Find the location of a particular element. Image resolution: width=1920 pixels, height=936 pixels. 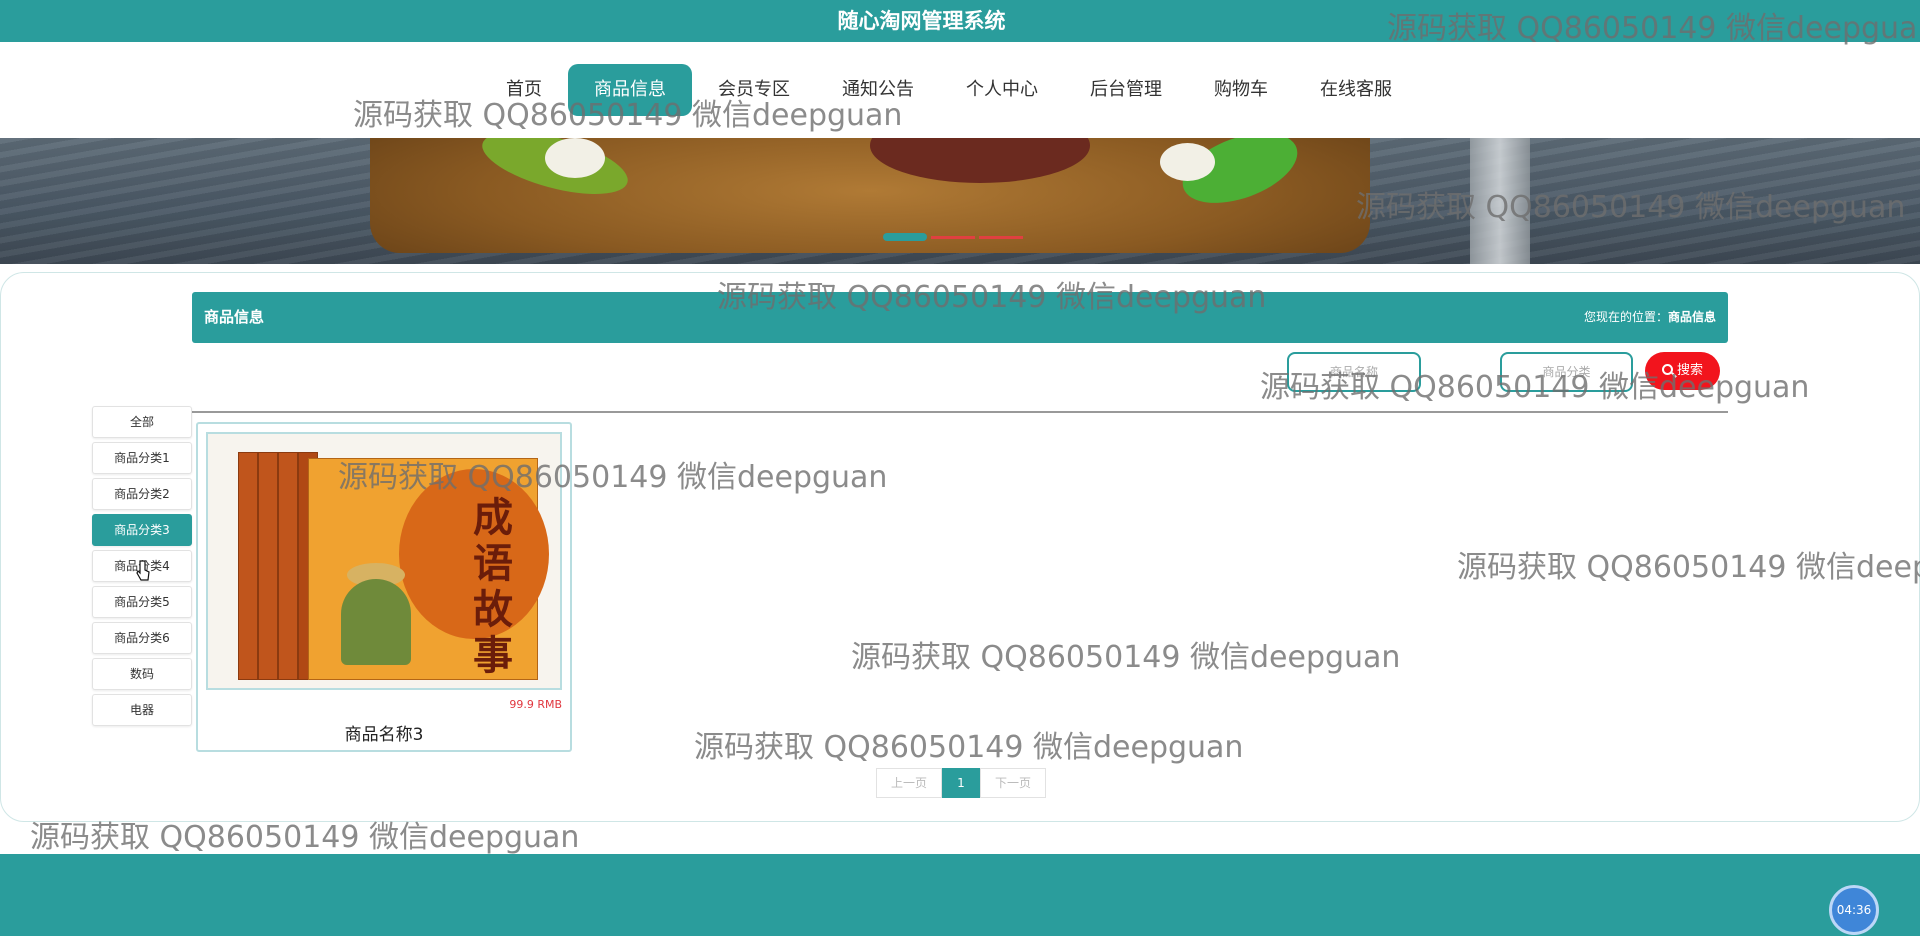

main-nav: 首页 商品信息 会员专区 通知公告 个人中心 后台管理 购物车 在线客服 is located at coordinates (949, 90).